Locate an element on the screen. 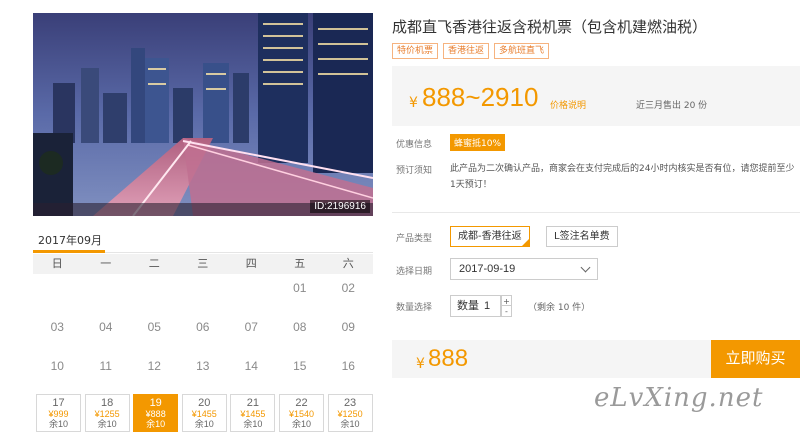 The width and height of the screenshot is (800, 435). type-option-selected: 成都-香港往返 is located at coordinates (490, 236).